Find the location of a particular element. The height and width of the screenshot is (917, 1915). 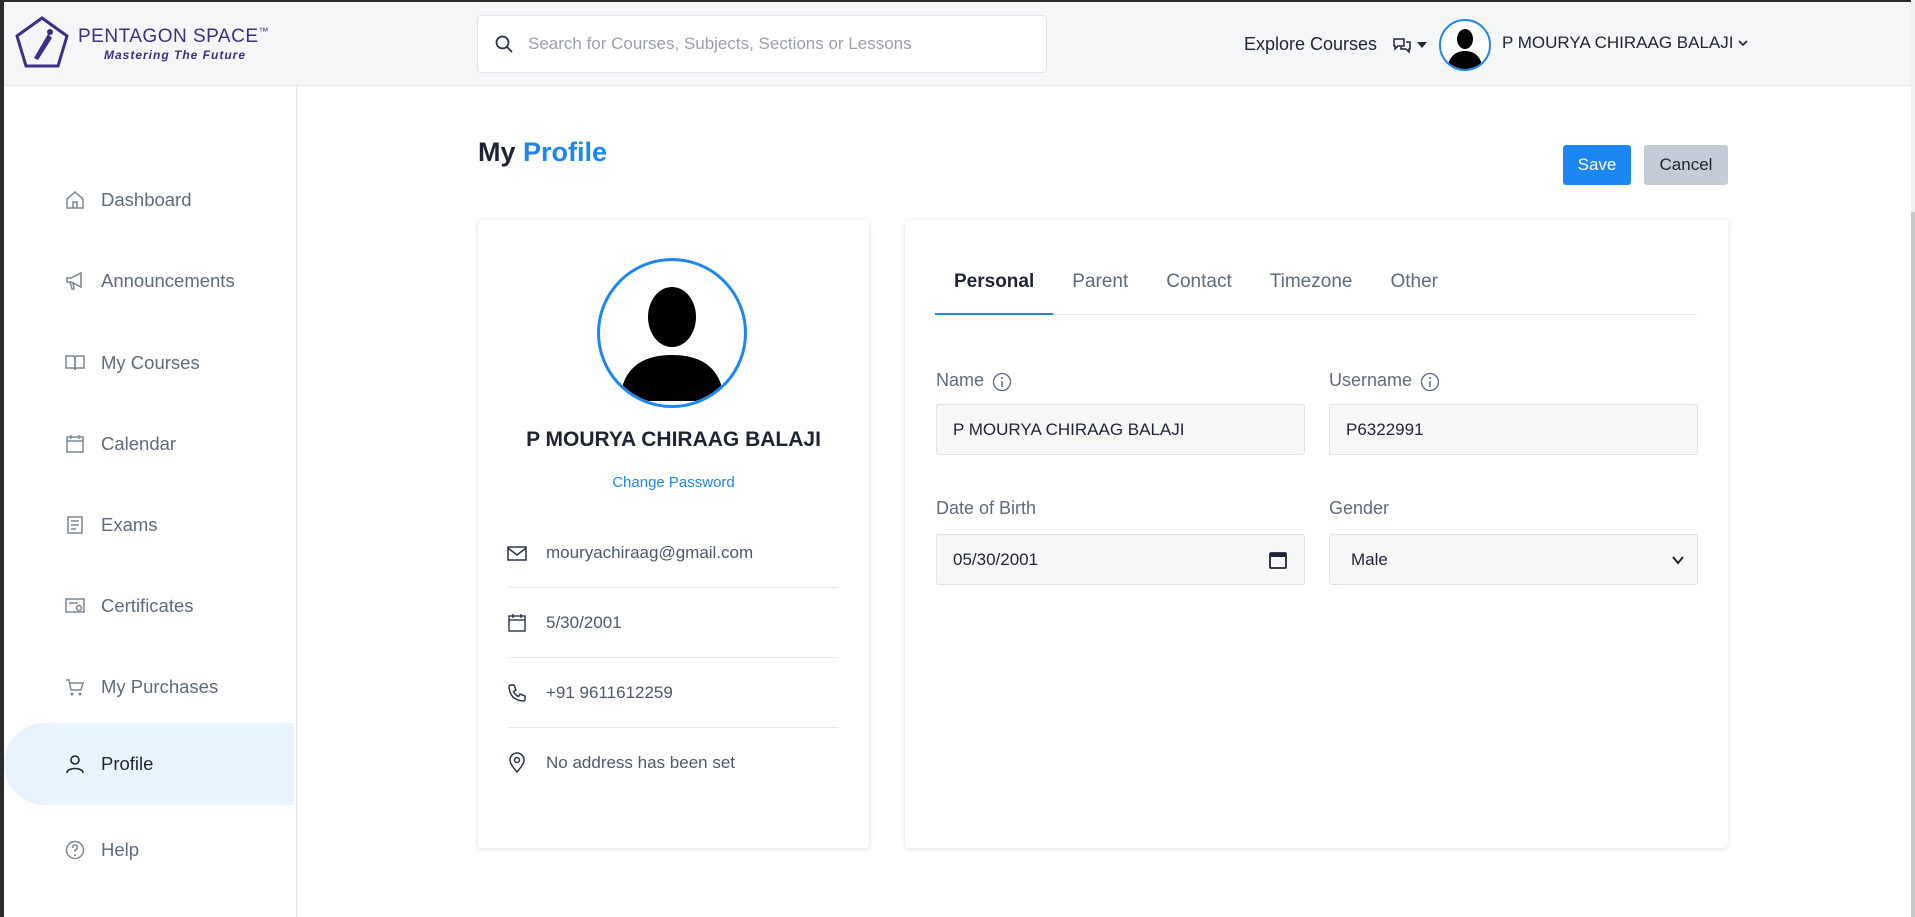

name-label: Name is located at coordinates (974, 380).